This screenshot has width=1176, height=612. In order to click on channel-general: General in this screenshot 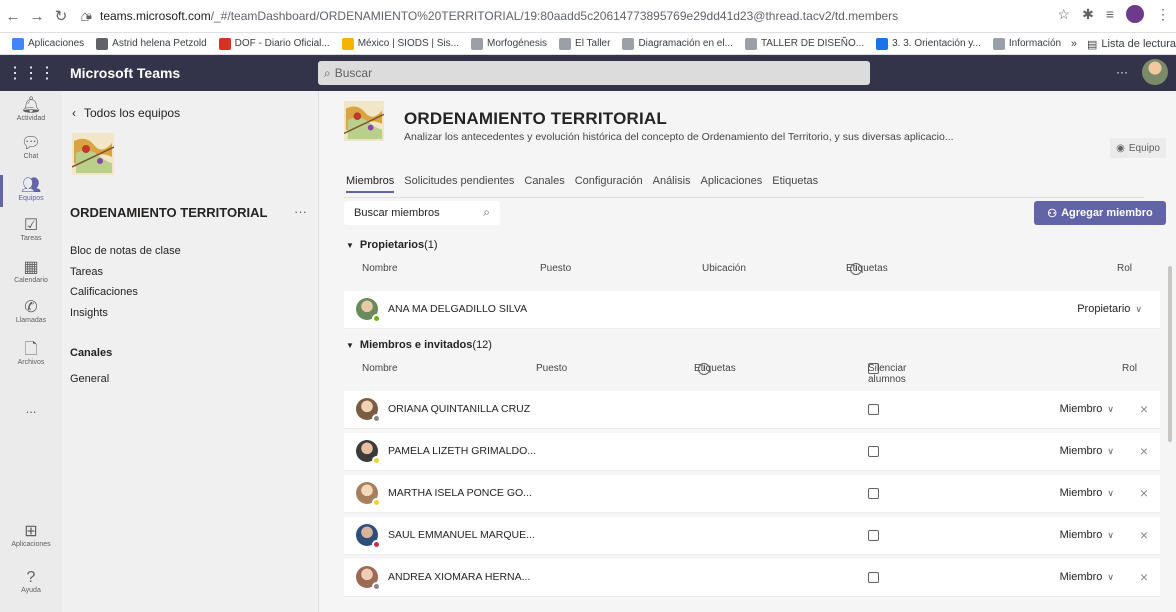, I will do `click(89, 379)`.